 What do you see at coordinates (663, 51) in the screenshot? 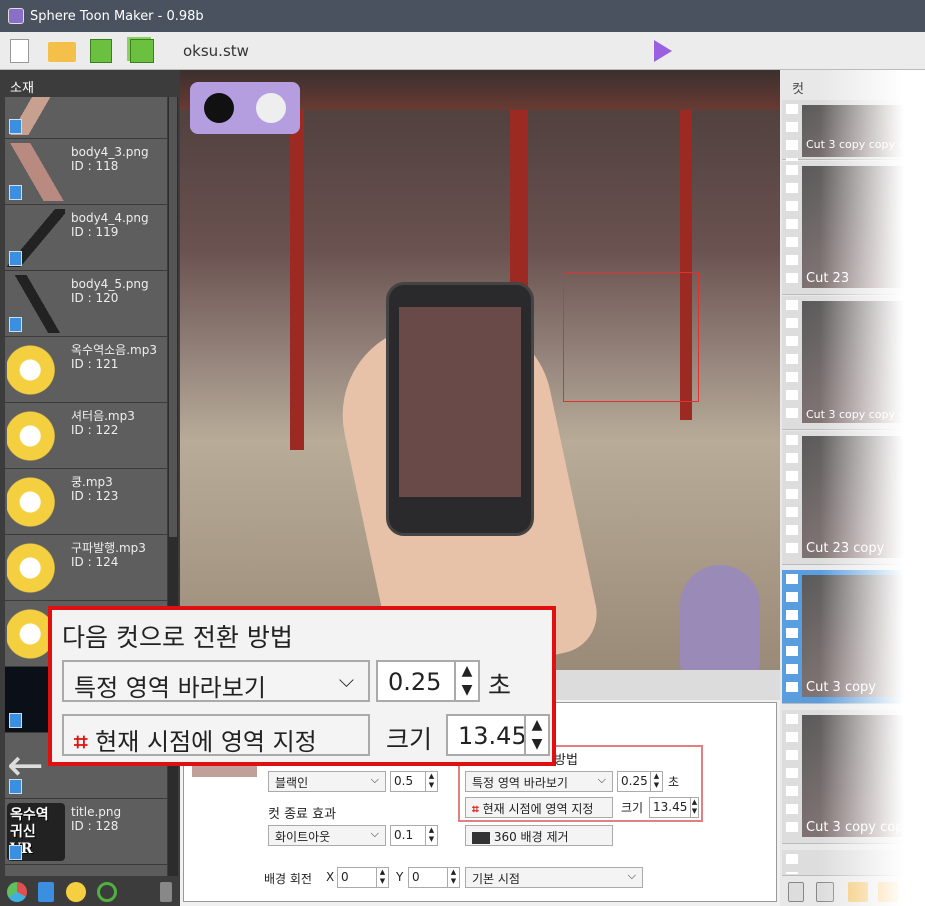
I see `play-icon` at bounding box center [663, 51].